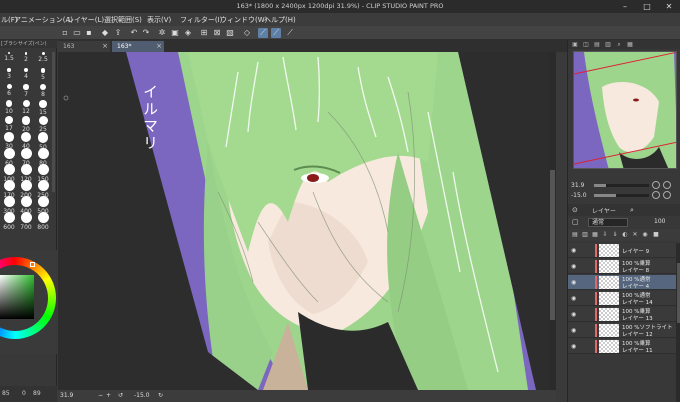 This screenshot has width=680, height=402. I want to click on transfer-down-icon: ⇩, so click(605, 235).